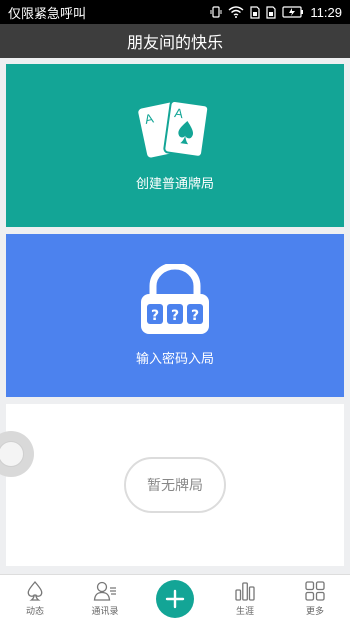 This screenshot has height=622, width=350. I want to click on sim1-icon, so click(255, 12).